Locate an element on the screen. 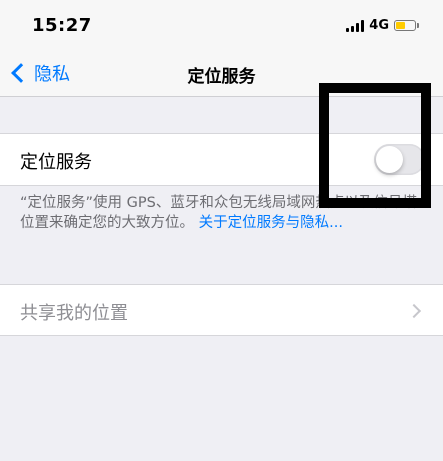  highlight-annotation-box is located at coordinates (375, 145).